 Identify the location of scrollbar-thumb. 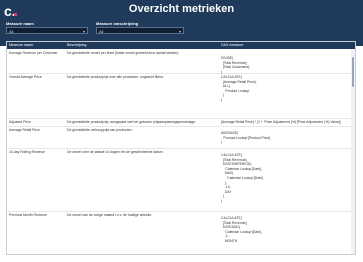
(353, 72).